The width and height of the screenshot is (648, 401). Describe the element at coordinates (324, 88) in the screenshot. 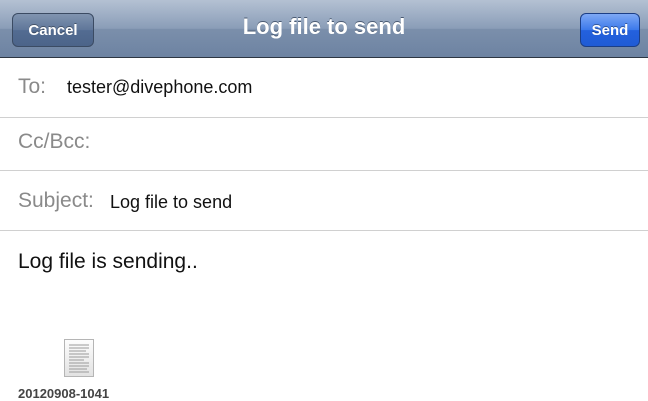

I see `to-field: To: tester@divephone.com` at that location.